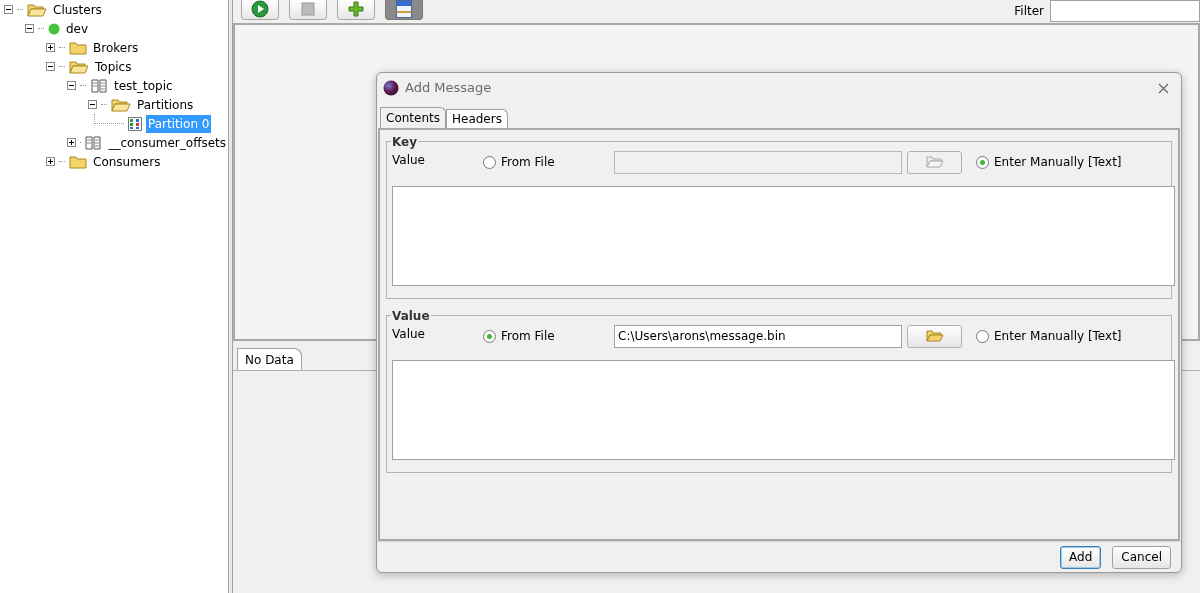  Describe the element at coordinates (1125, 11) in the screenshot. I see `filter-field` at that location.